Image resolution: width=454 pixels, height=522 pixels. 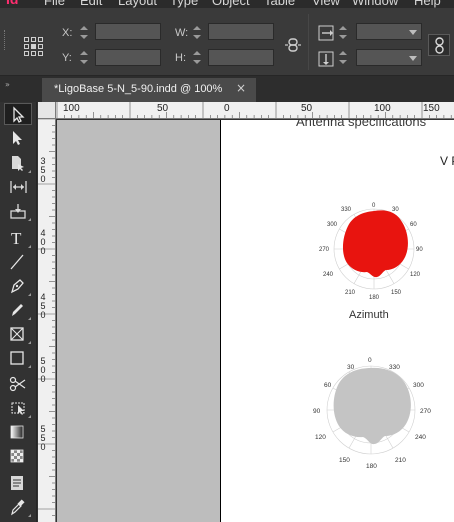 I want to click on chevron-down-icon, so click(x=413, y=58).